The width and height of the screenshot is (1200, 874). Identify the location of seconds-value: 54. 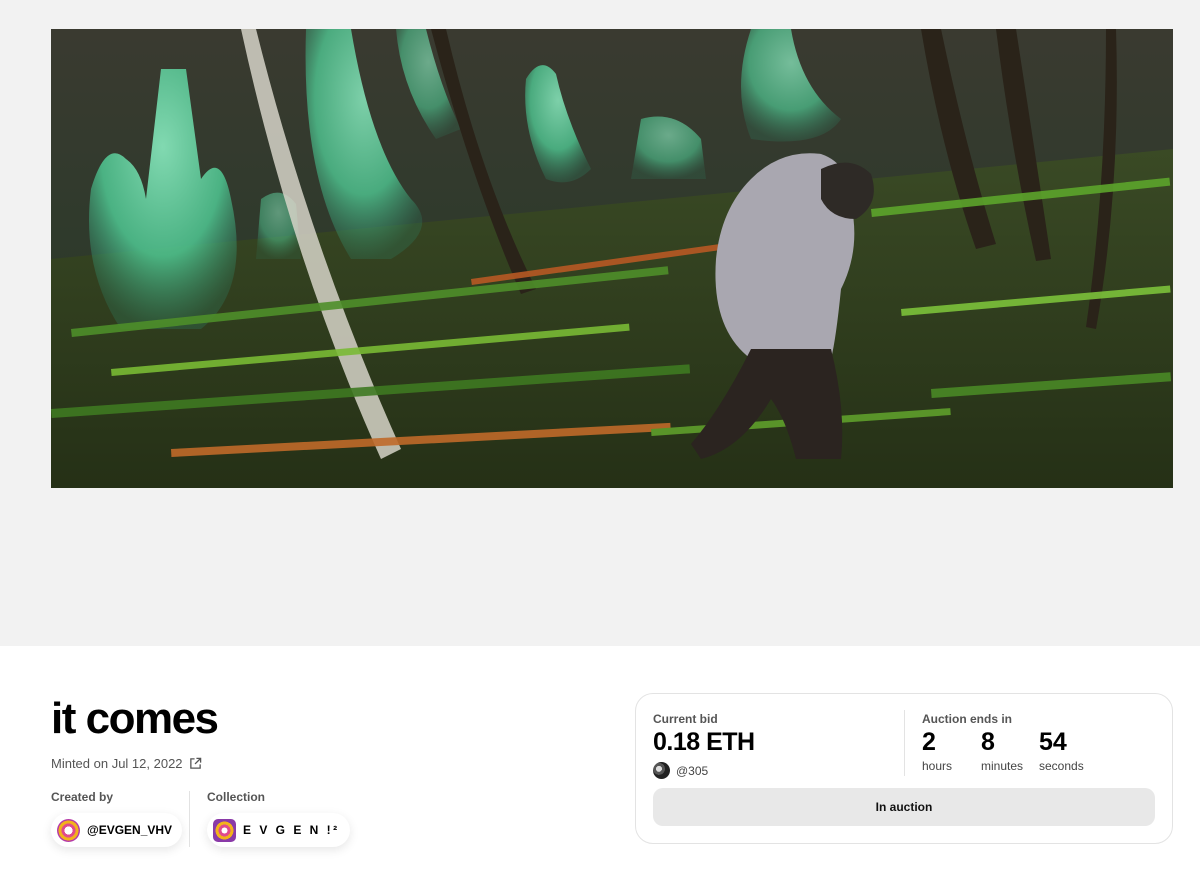
(1053, 742).